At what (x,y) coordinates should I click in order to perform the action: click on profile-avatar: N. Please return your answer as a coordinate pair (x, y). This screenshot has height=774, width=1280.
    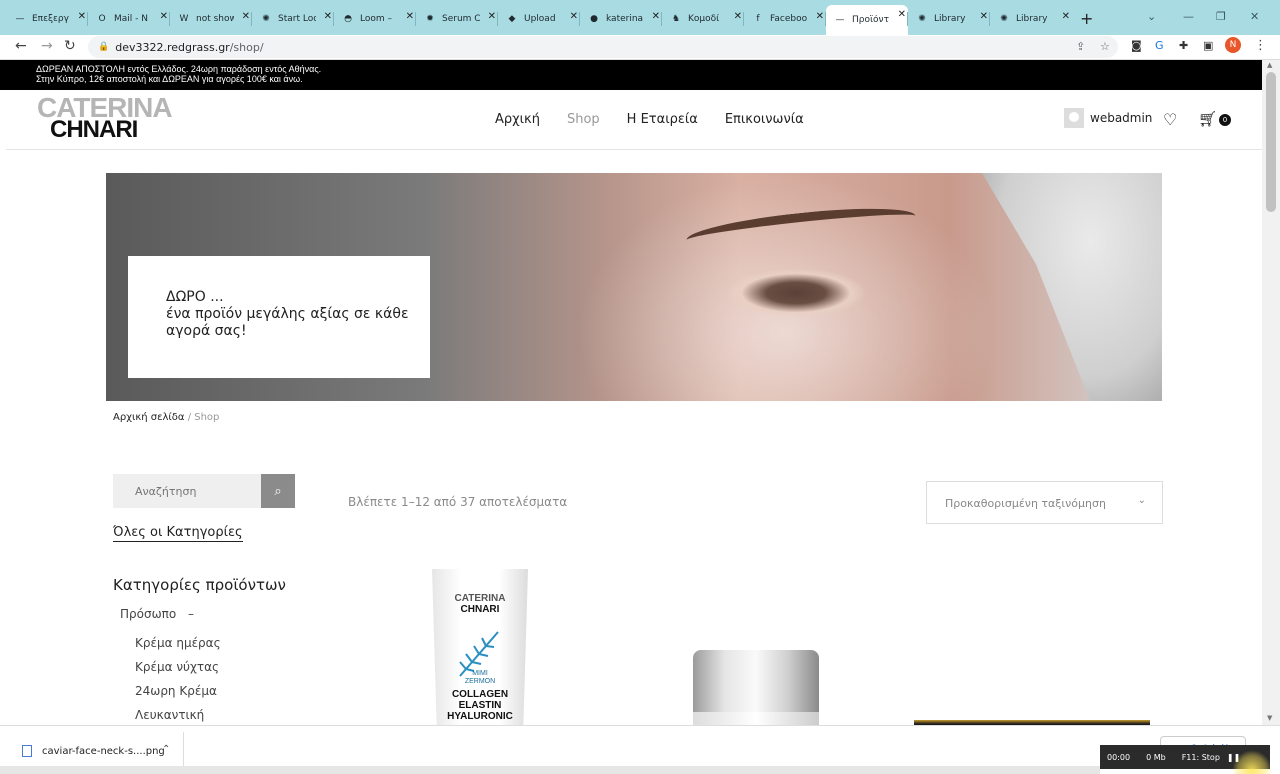
    Looking at the image, I should click on (1233, 45).